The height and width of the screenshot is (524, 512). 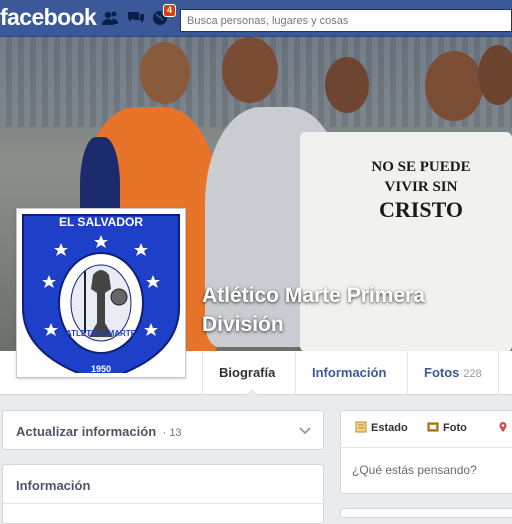 I want to click on update-info-count: · 13, so click(x=172, y=433).